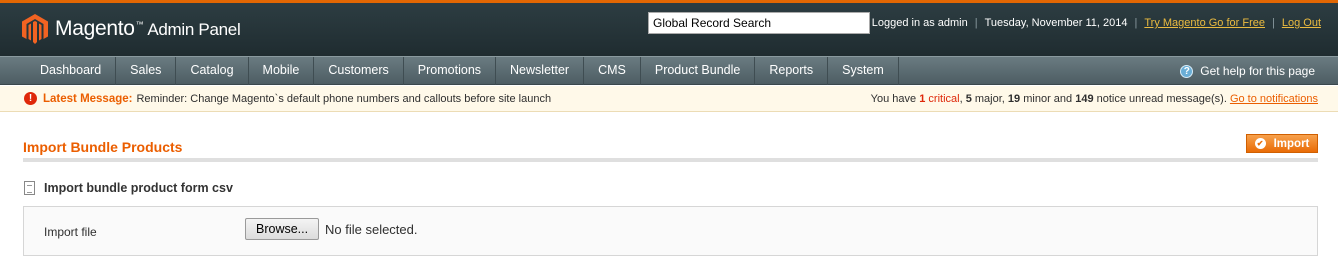 Image resolution: width=1338 pixels, height=267 pixels. Describe the element at coordinates (968, 99) in the screenshot. I see `major-count: 5` at that location.